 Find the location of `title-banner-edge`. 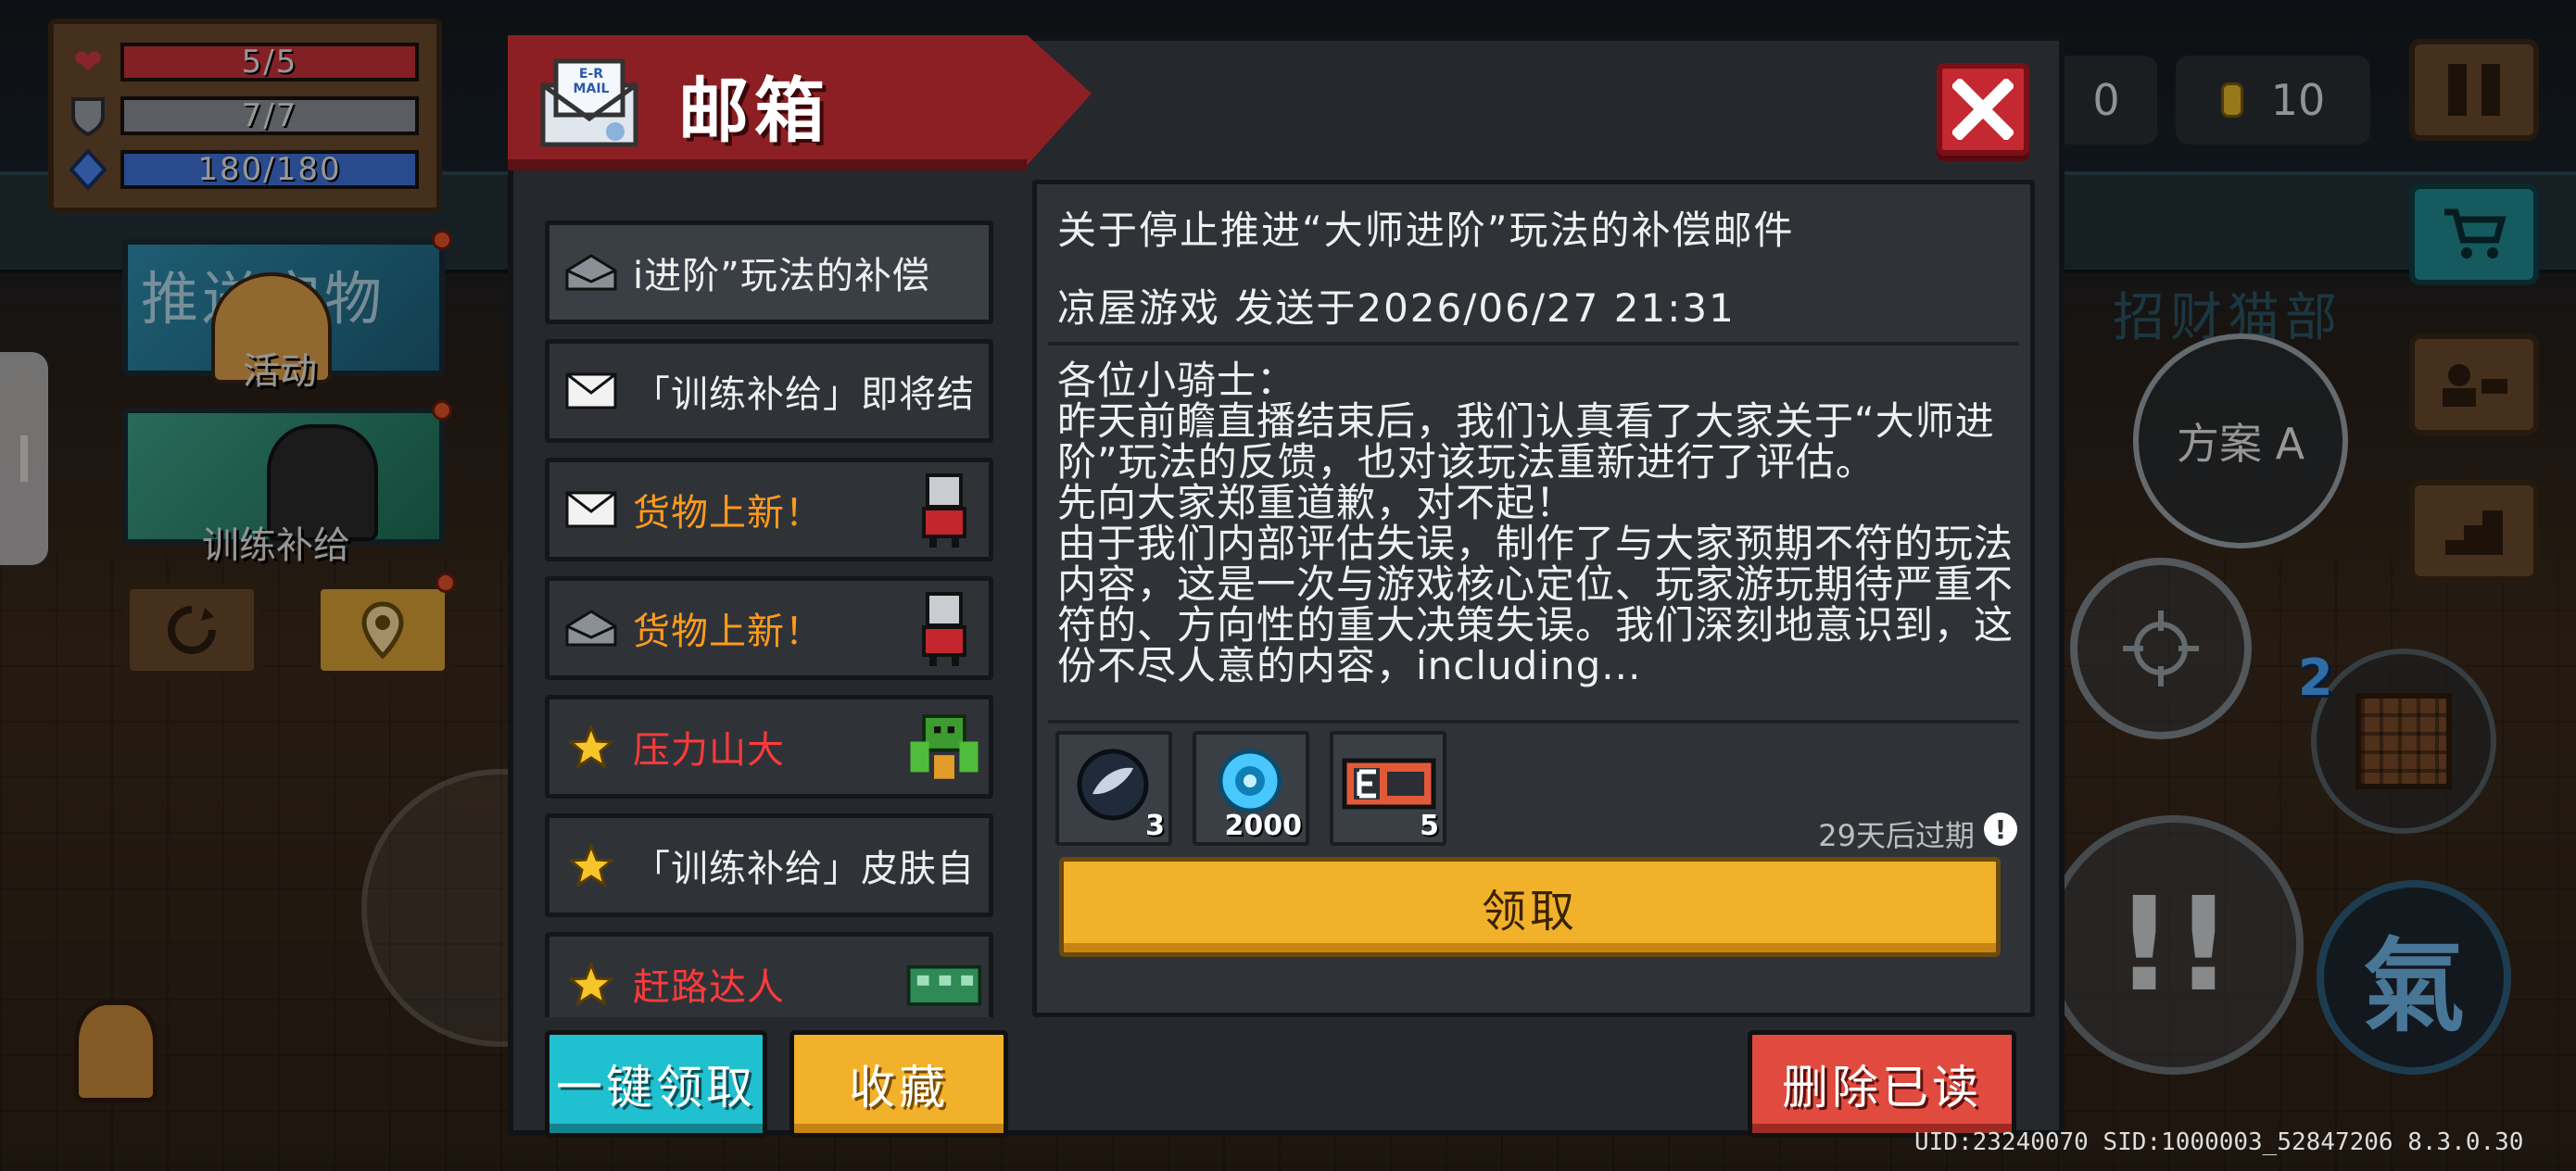

title-banner-edge is located at coordinates (767, 165).